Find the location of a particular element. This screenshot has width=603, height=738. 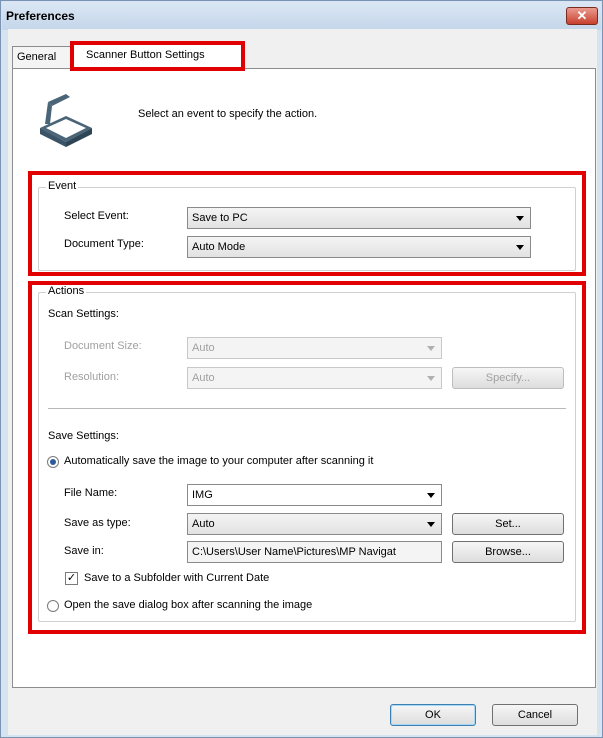

divider is located at coordinates (307, 408).